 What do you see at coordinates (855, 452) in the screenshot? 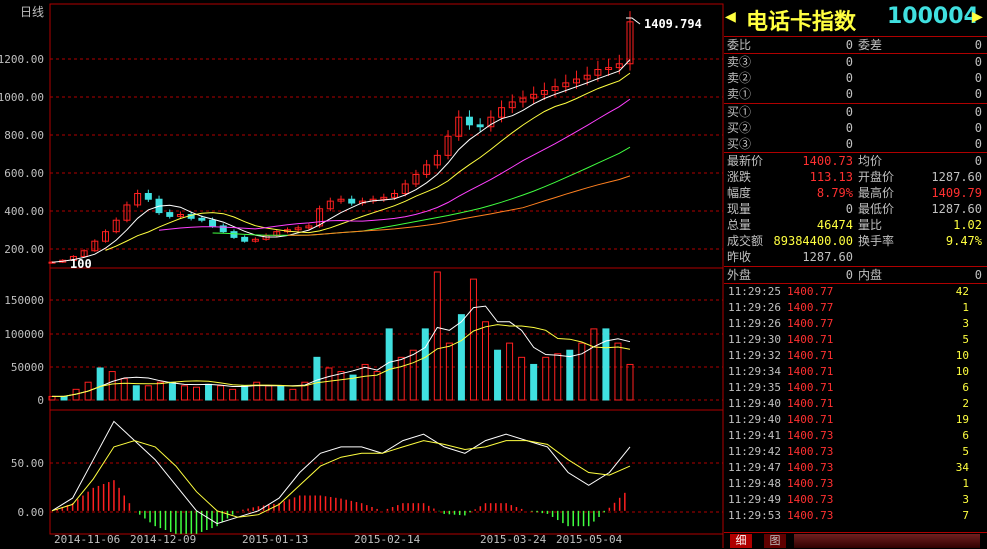
I see `trade-row: 11:29:42 1400.73 5` at bounding box center [855, 452].